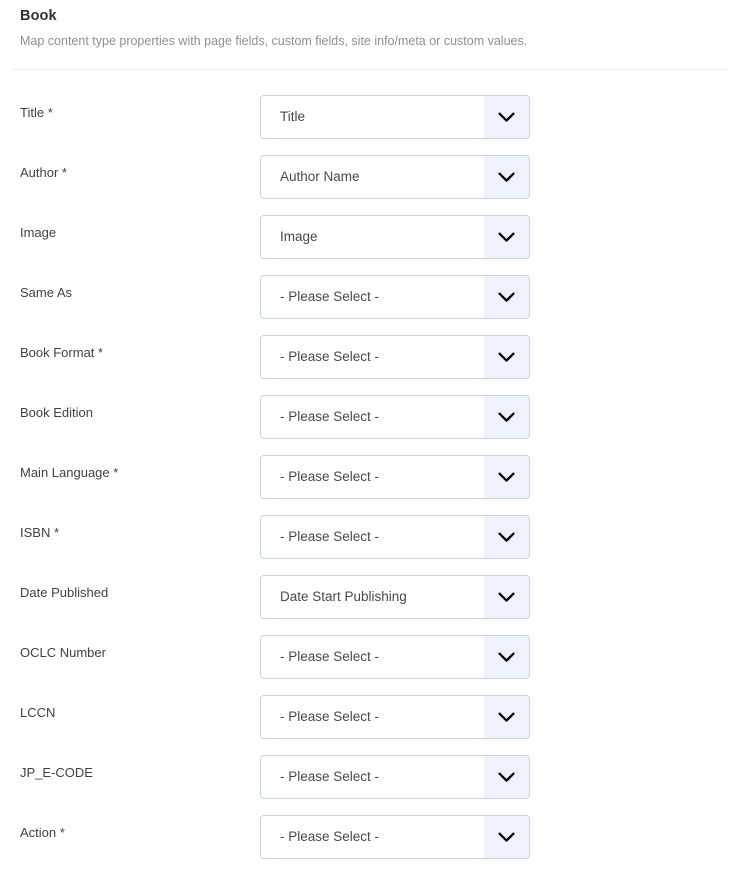 The image size is (750, 870). What do you see at coordinates (372, 777) in the screenshot?
I see `select-value-jp-e-code: - Please Select -` at bounding box center [372, 777].